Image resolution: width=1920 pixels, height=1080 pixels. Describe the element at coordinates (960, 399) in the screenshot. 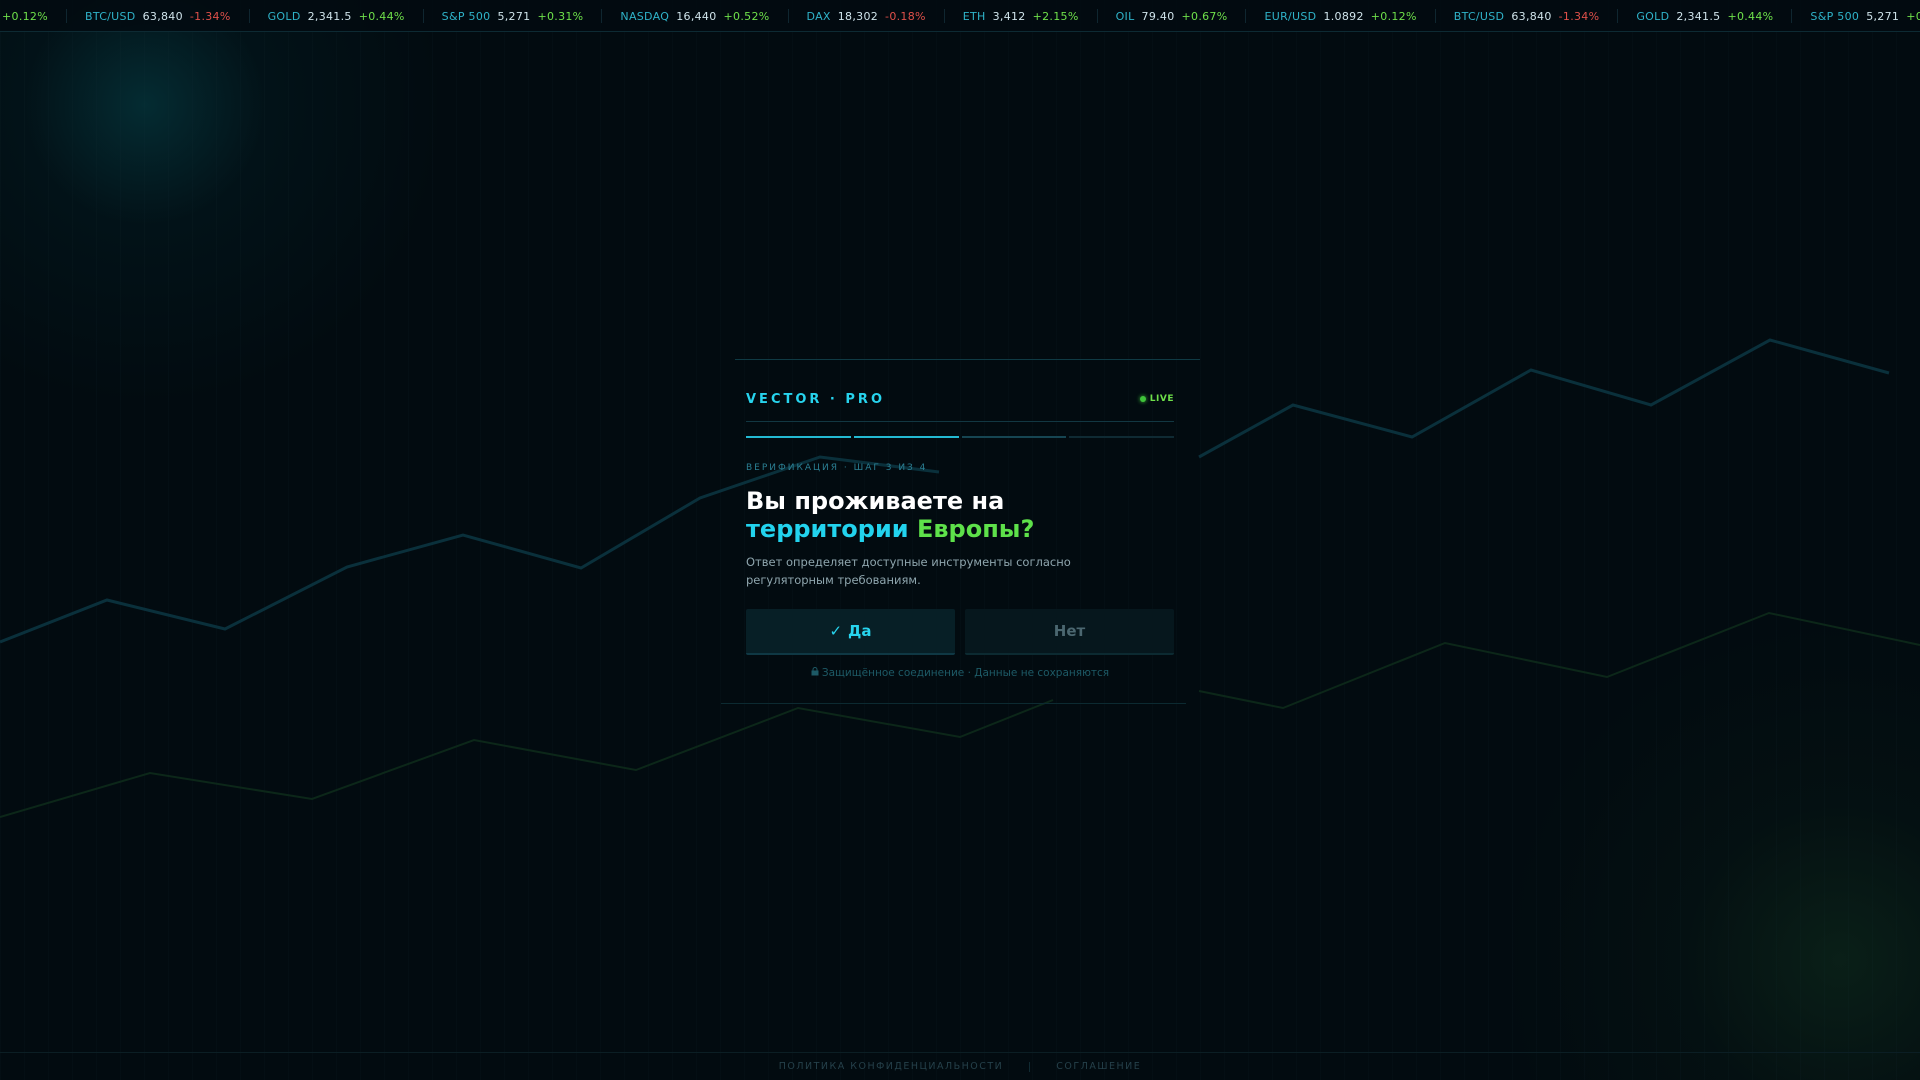

I see `card-header: VECTOR · PRO LIVE` at that location.